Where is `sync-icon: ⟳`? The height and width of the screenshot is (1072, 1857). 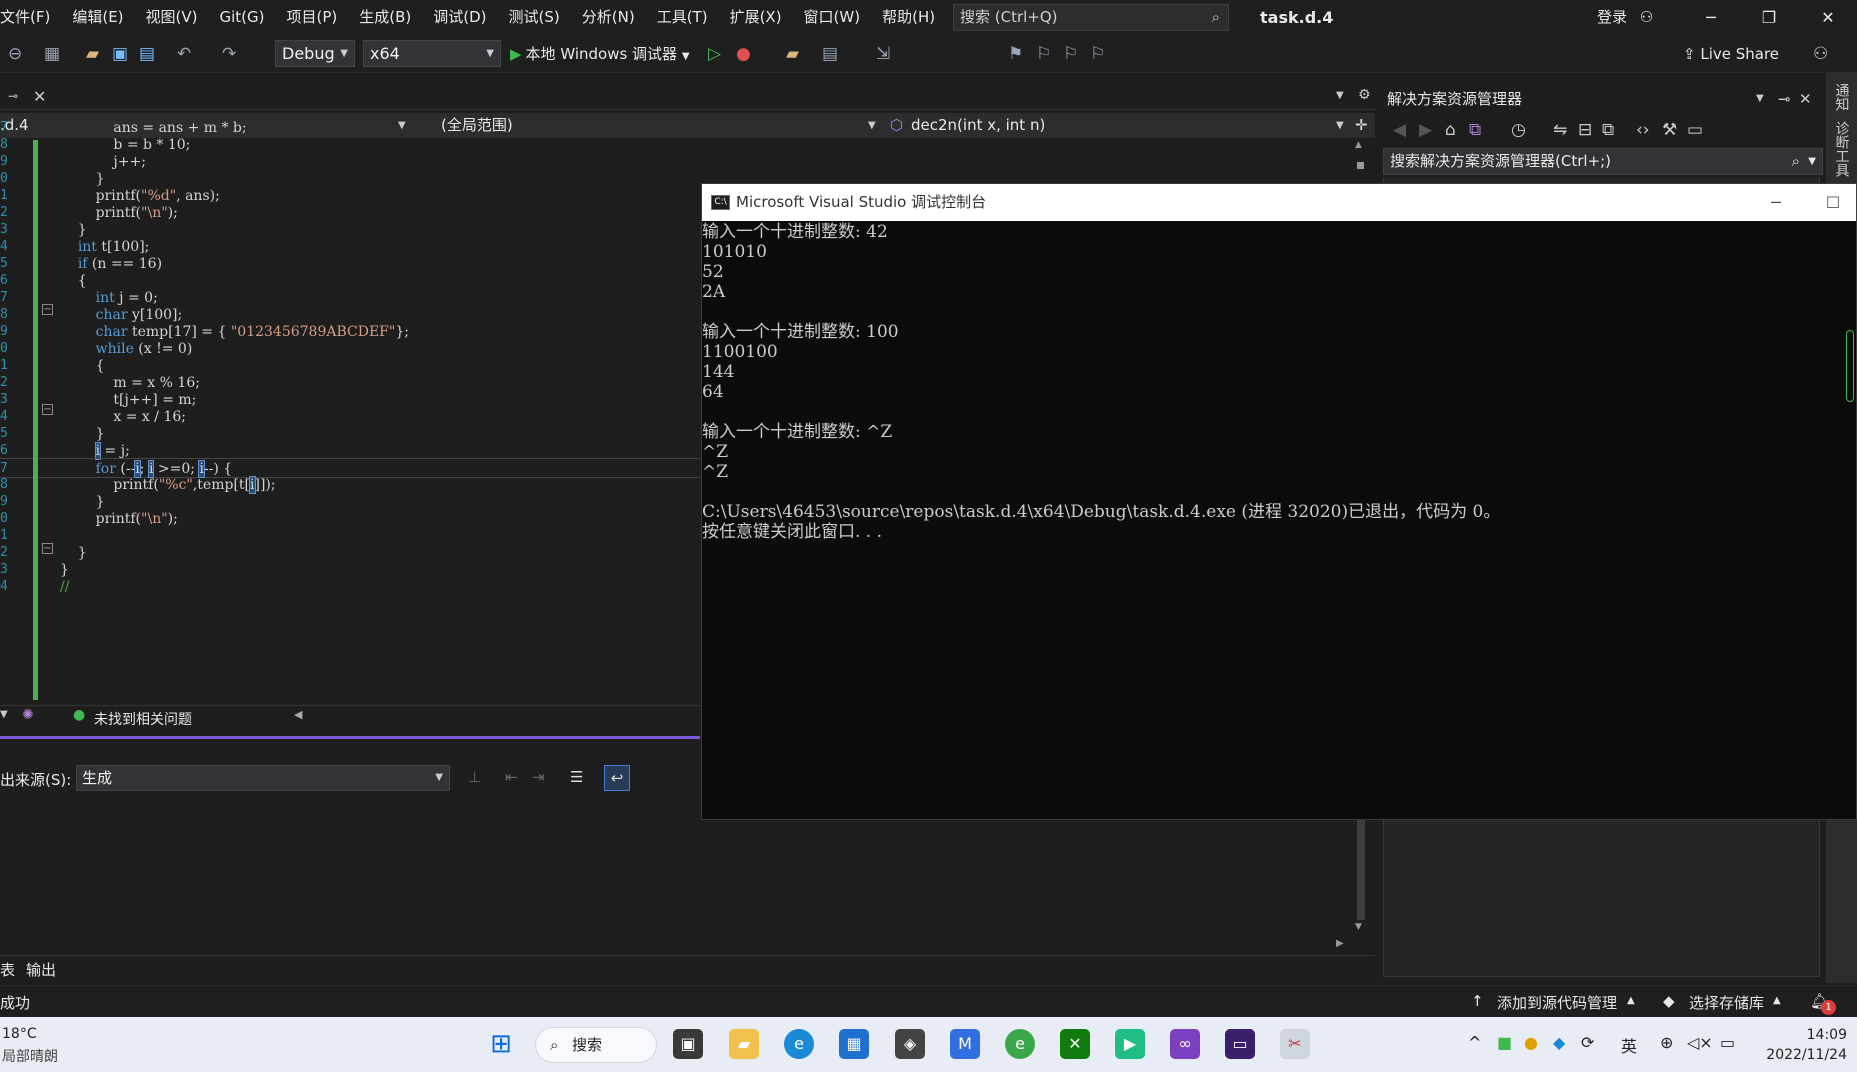
sync-icon: ⟳ is located at coordinates (1587, 1042).